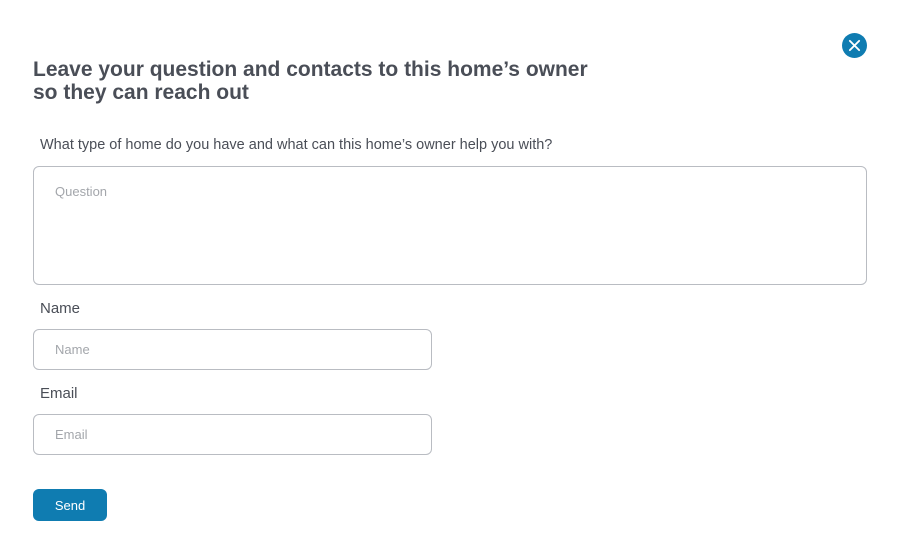  What do you see at coordinates (70, 505) in the screenshot?
I see `send-button: Send` at bounding box center [70, 505].